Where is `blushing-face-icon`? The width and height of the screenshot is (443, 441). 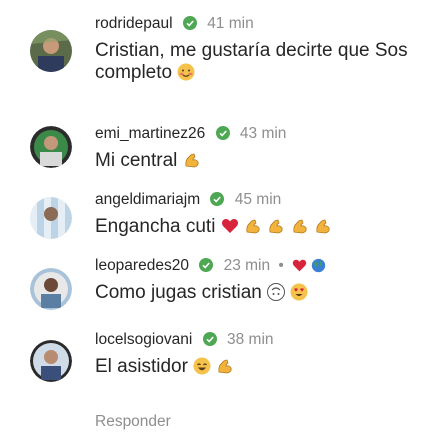 blushing-face-icon is located at coordinates (186, 72).